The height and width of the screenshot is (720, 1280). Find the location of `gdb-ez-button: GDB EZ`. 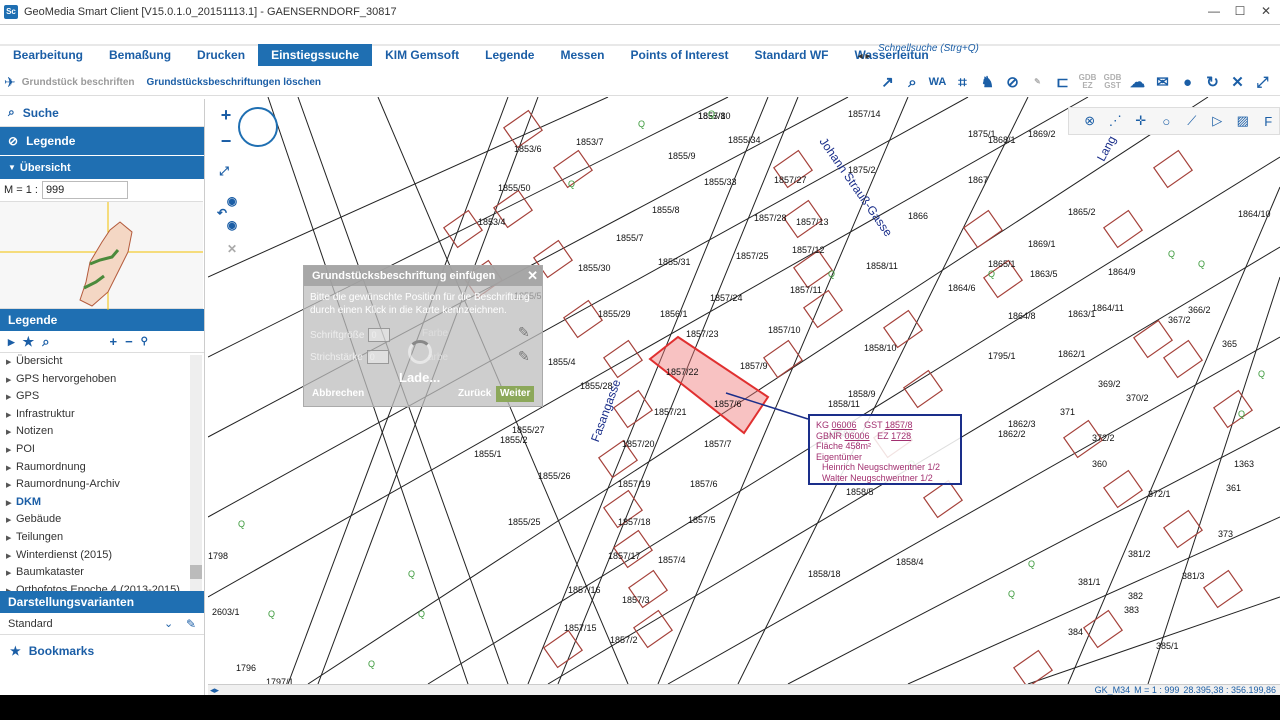

gdb-ez-button: GDB EZ is located at coordinates (1087, 82).